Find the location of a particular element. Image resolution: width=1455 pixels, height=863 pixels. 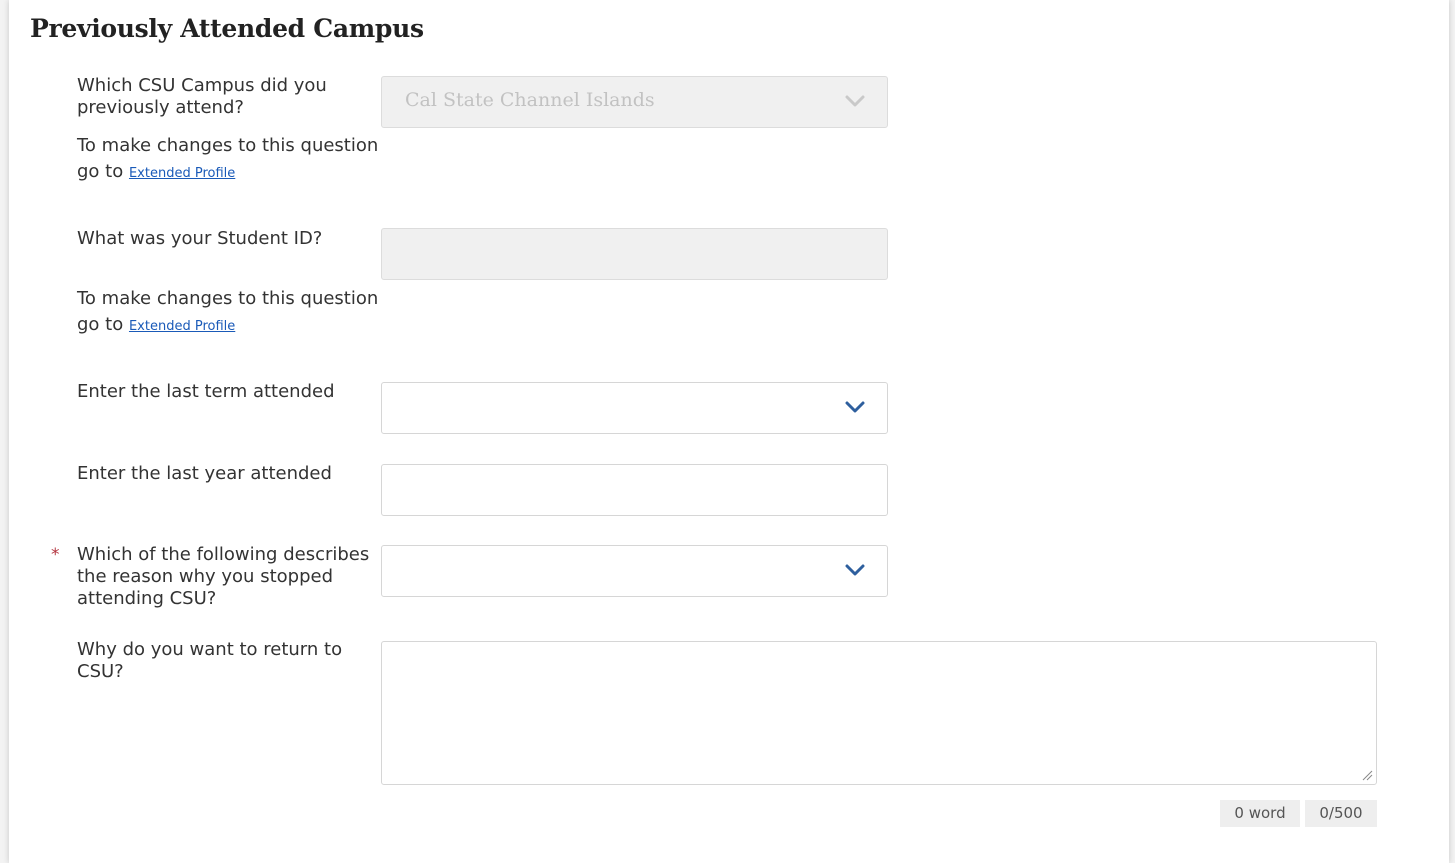

campus-select-value: Cal State Channel Islands is located at coordinates (530, 100).